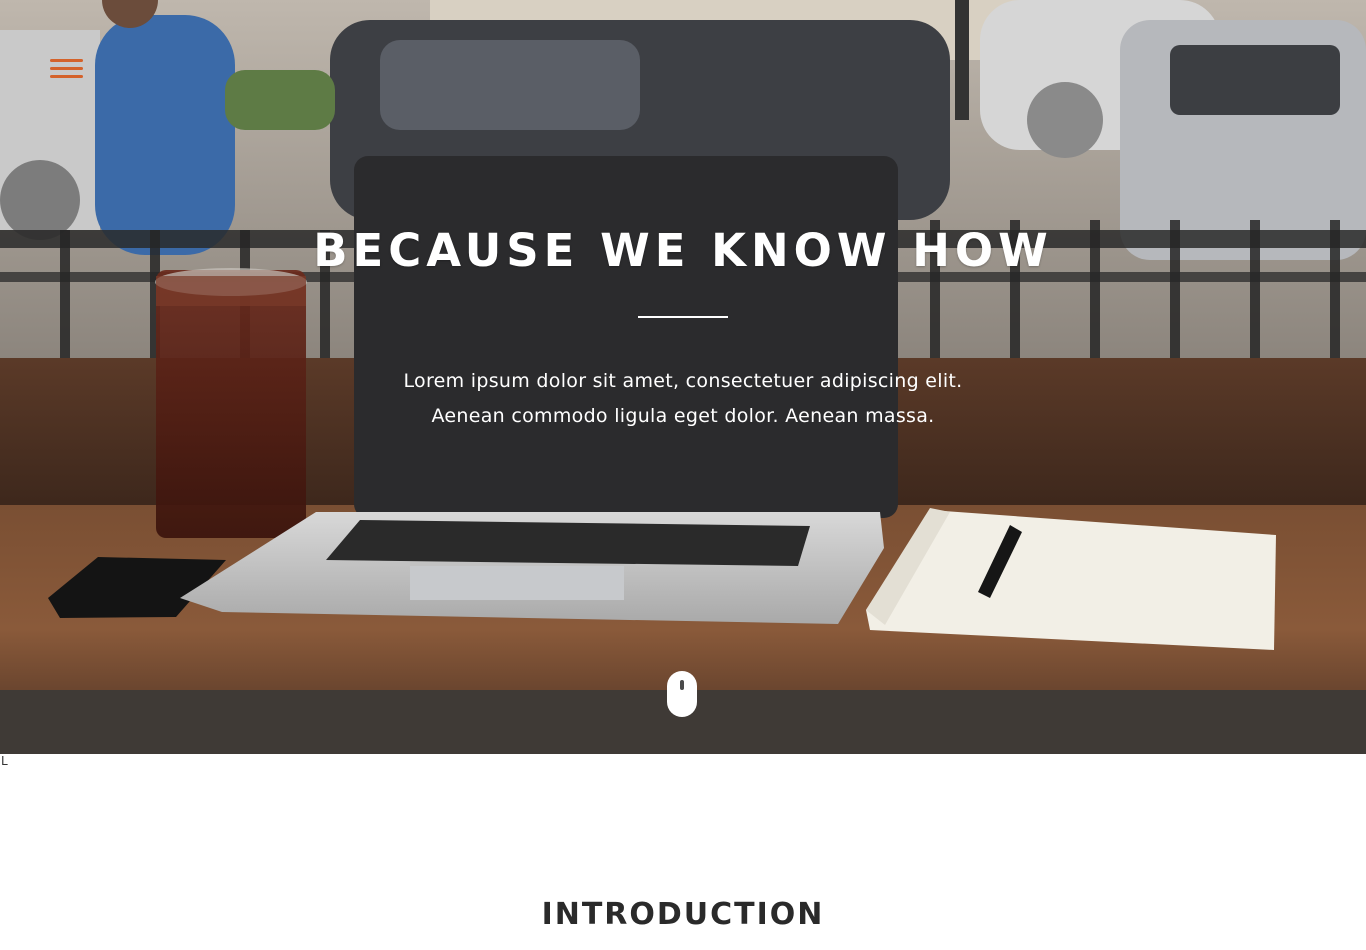 The image size is (1366, 950). Describe the element at coordinates (66, 60) in the screenshot. I see `hamburger-menu-icon` at that location.